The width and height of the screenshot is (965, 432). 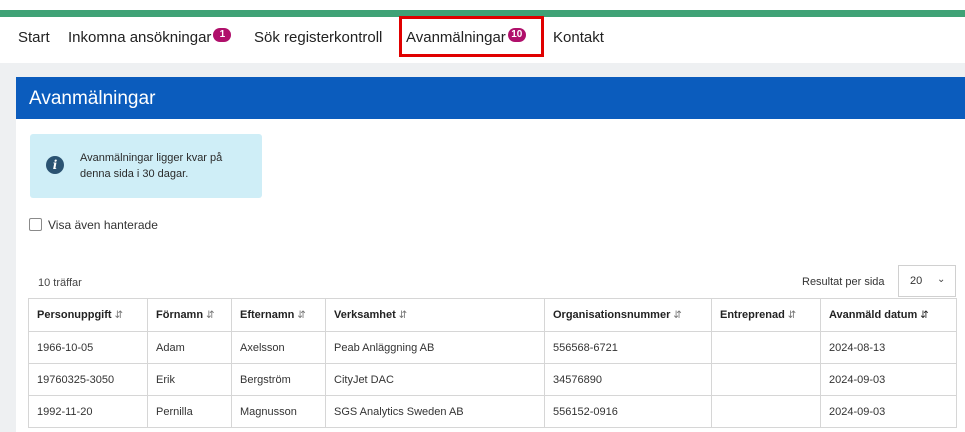 I want to click on cell-business: CityJet DAC, so click(x=435, y=379).